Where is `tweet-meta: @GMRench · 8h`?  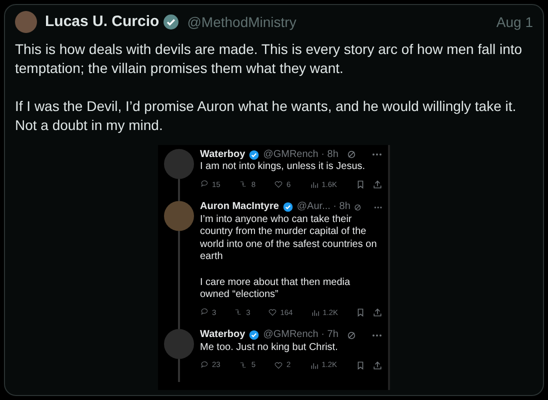 tweet-meta: @GMRench · 8h is located at coordinates (300, 154).